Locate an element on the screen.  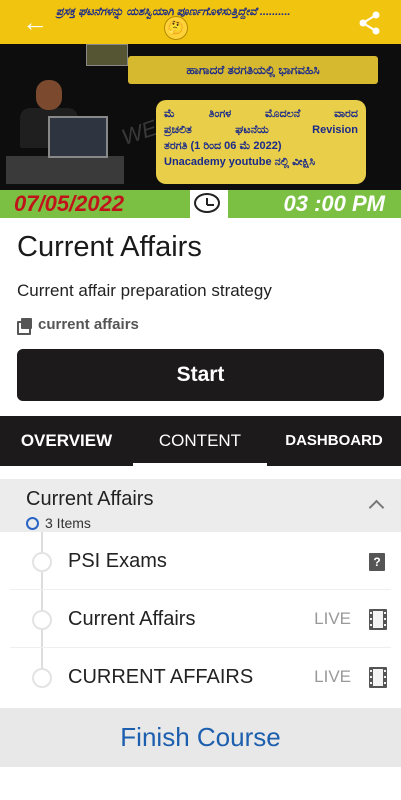
list-item: PSI Exams ? is located at coordinates (200, 561).